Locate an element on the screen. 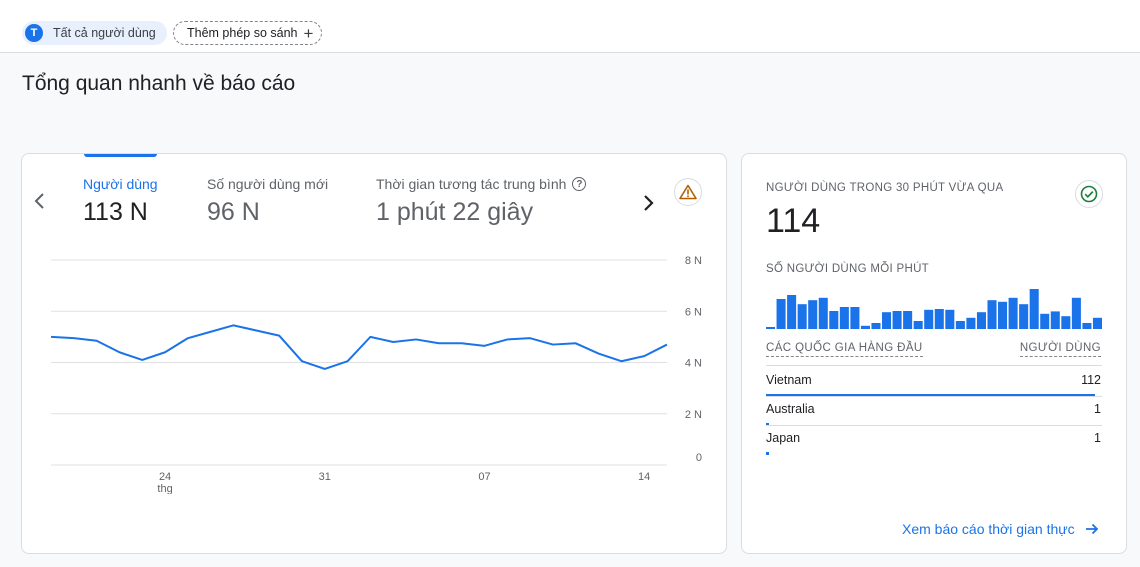 Image resolution: width=1140 pixels, height=567 pixels. x-tick-label: 24 is located at coordinates (165, 477).